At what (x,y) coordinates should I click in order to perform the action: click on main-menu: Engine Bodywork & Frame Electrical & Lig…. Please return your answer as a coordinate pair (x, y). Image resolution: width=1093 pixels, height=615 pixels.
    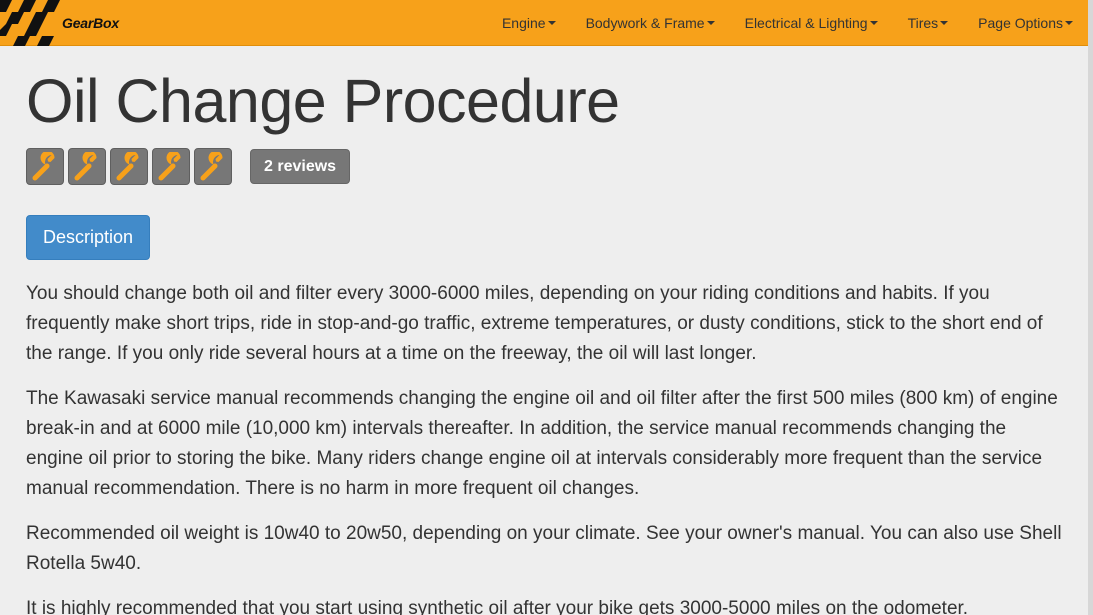
    Looking at the image, I should click on (787, 23).